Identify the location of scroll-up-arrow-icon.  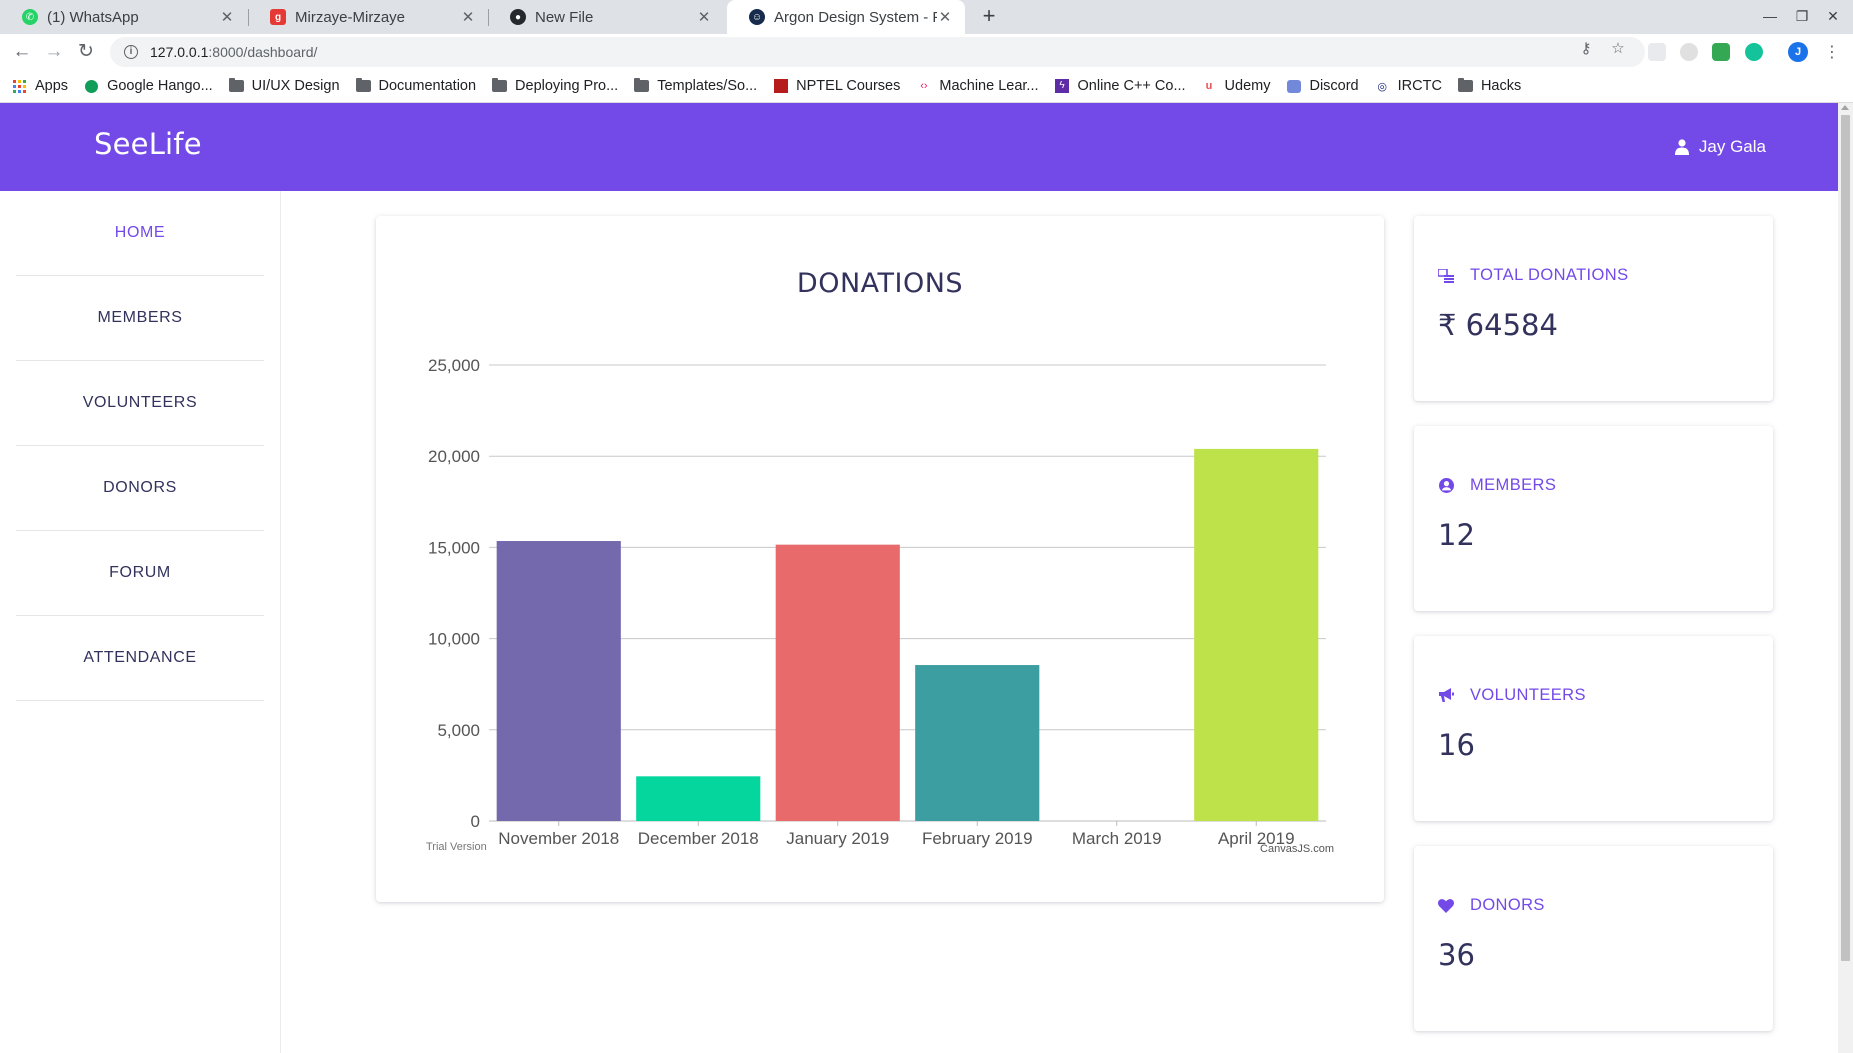
(1845, 107).